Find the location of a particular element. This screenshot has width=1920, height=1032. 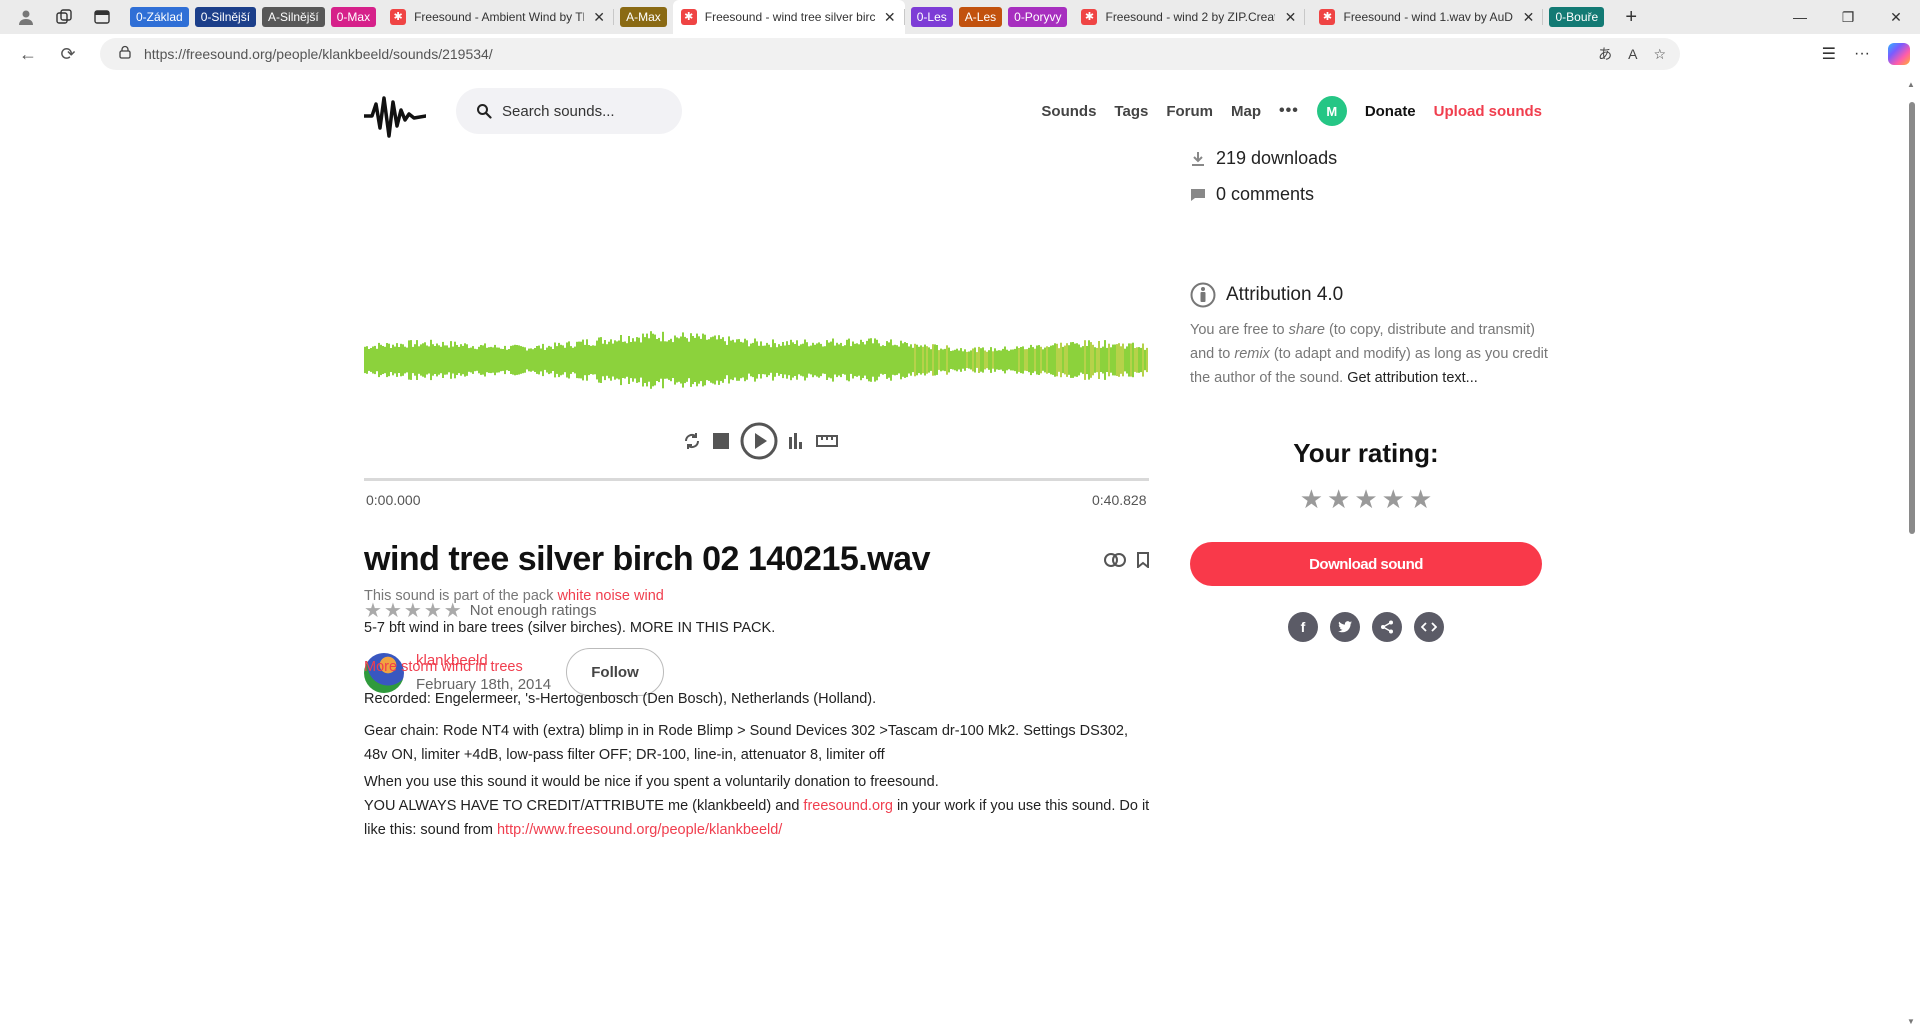

scroll-thumb is located at coordinates (1912, 318).